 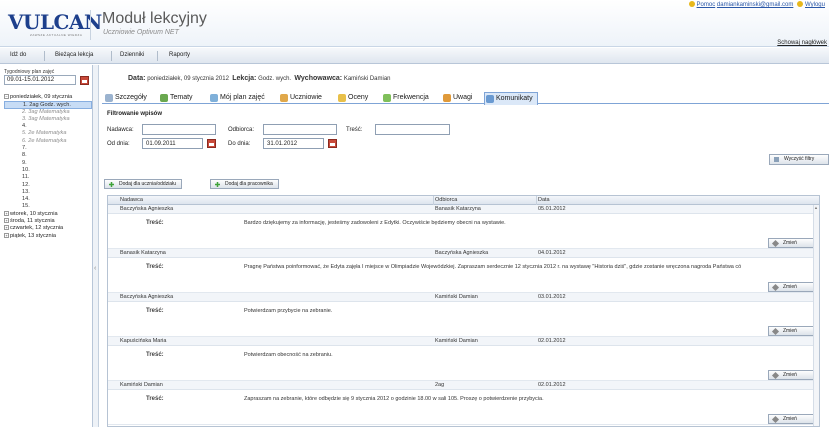 I want to click on tab-students: Uczniowie, so click(x=300, y=98).